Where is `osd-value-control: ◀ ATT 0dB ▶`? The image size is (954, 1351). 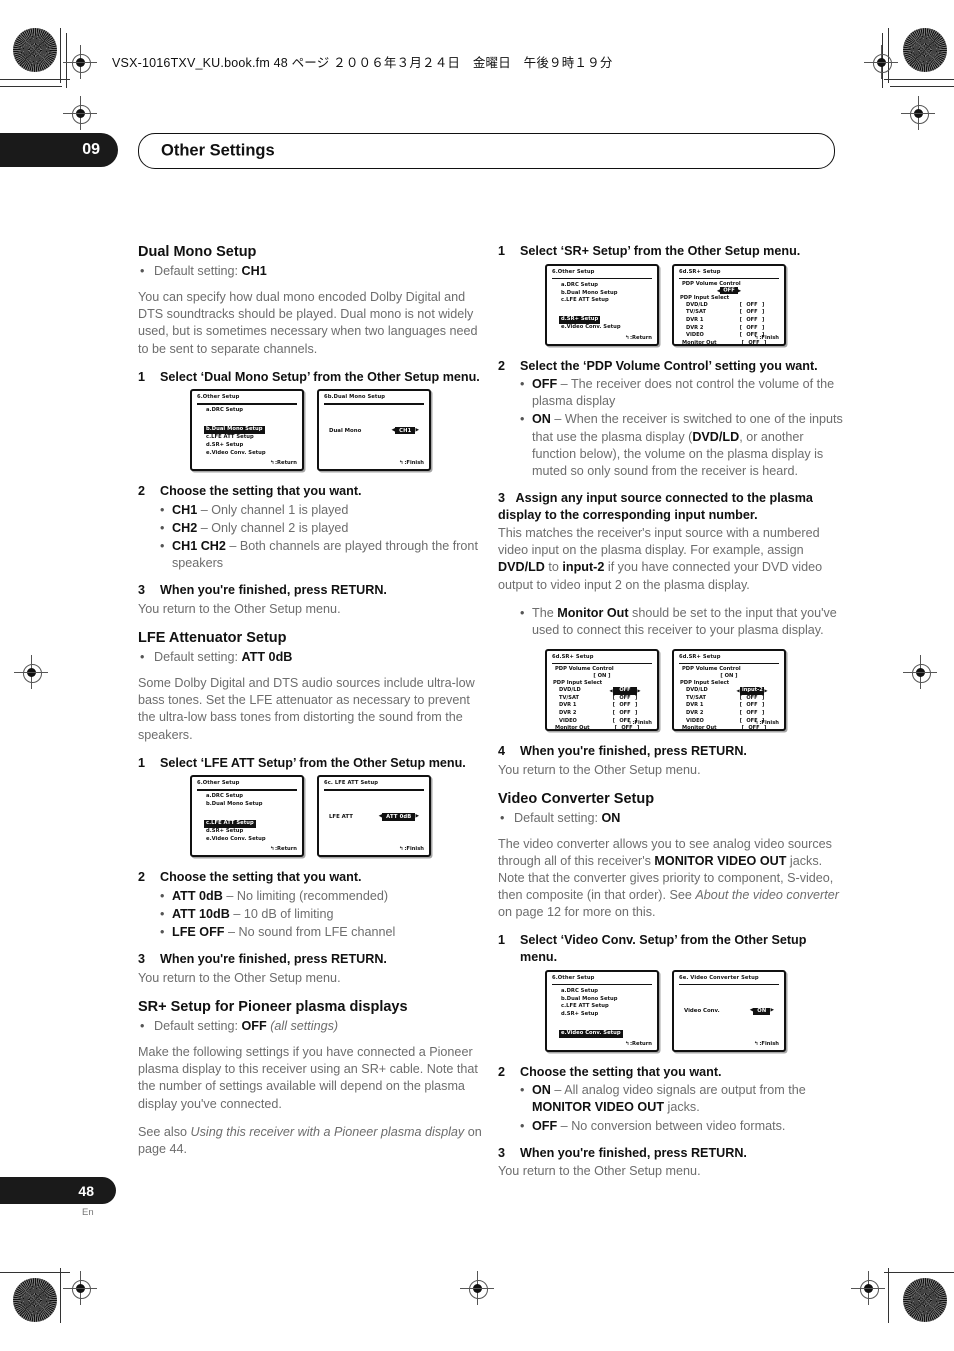 osd-value-control: ◀ ATT 0dB ▶ is located at coordinates (399, 817).